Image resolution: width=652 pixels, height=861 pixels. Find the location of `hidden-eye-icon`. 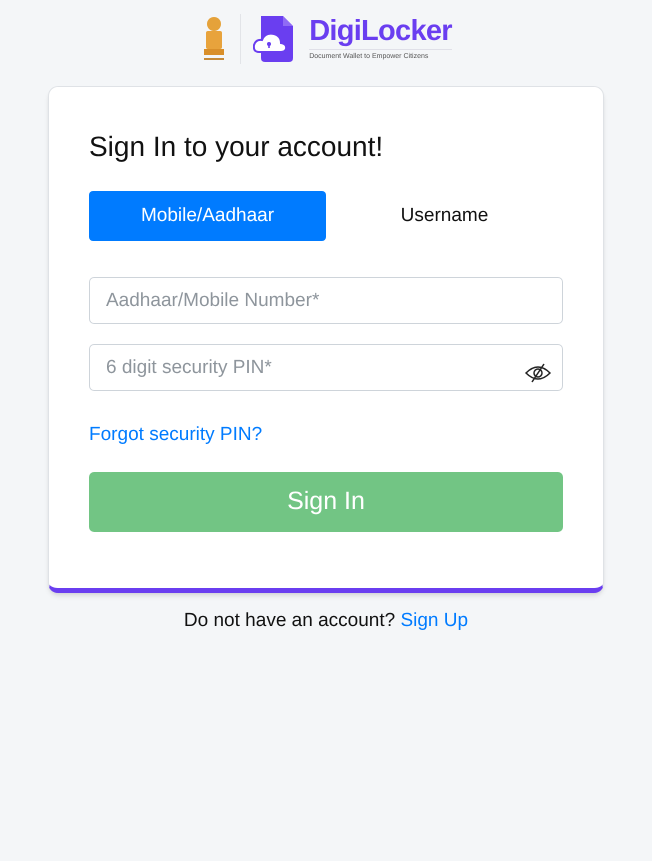

hidden-eye-icon is located at coordinates (538, 373).